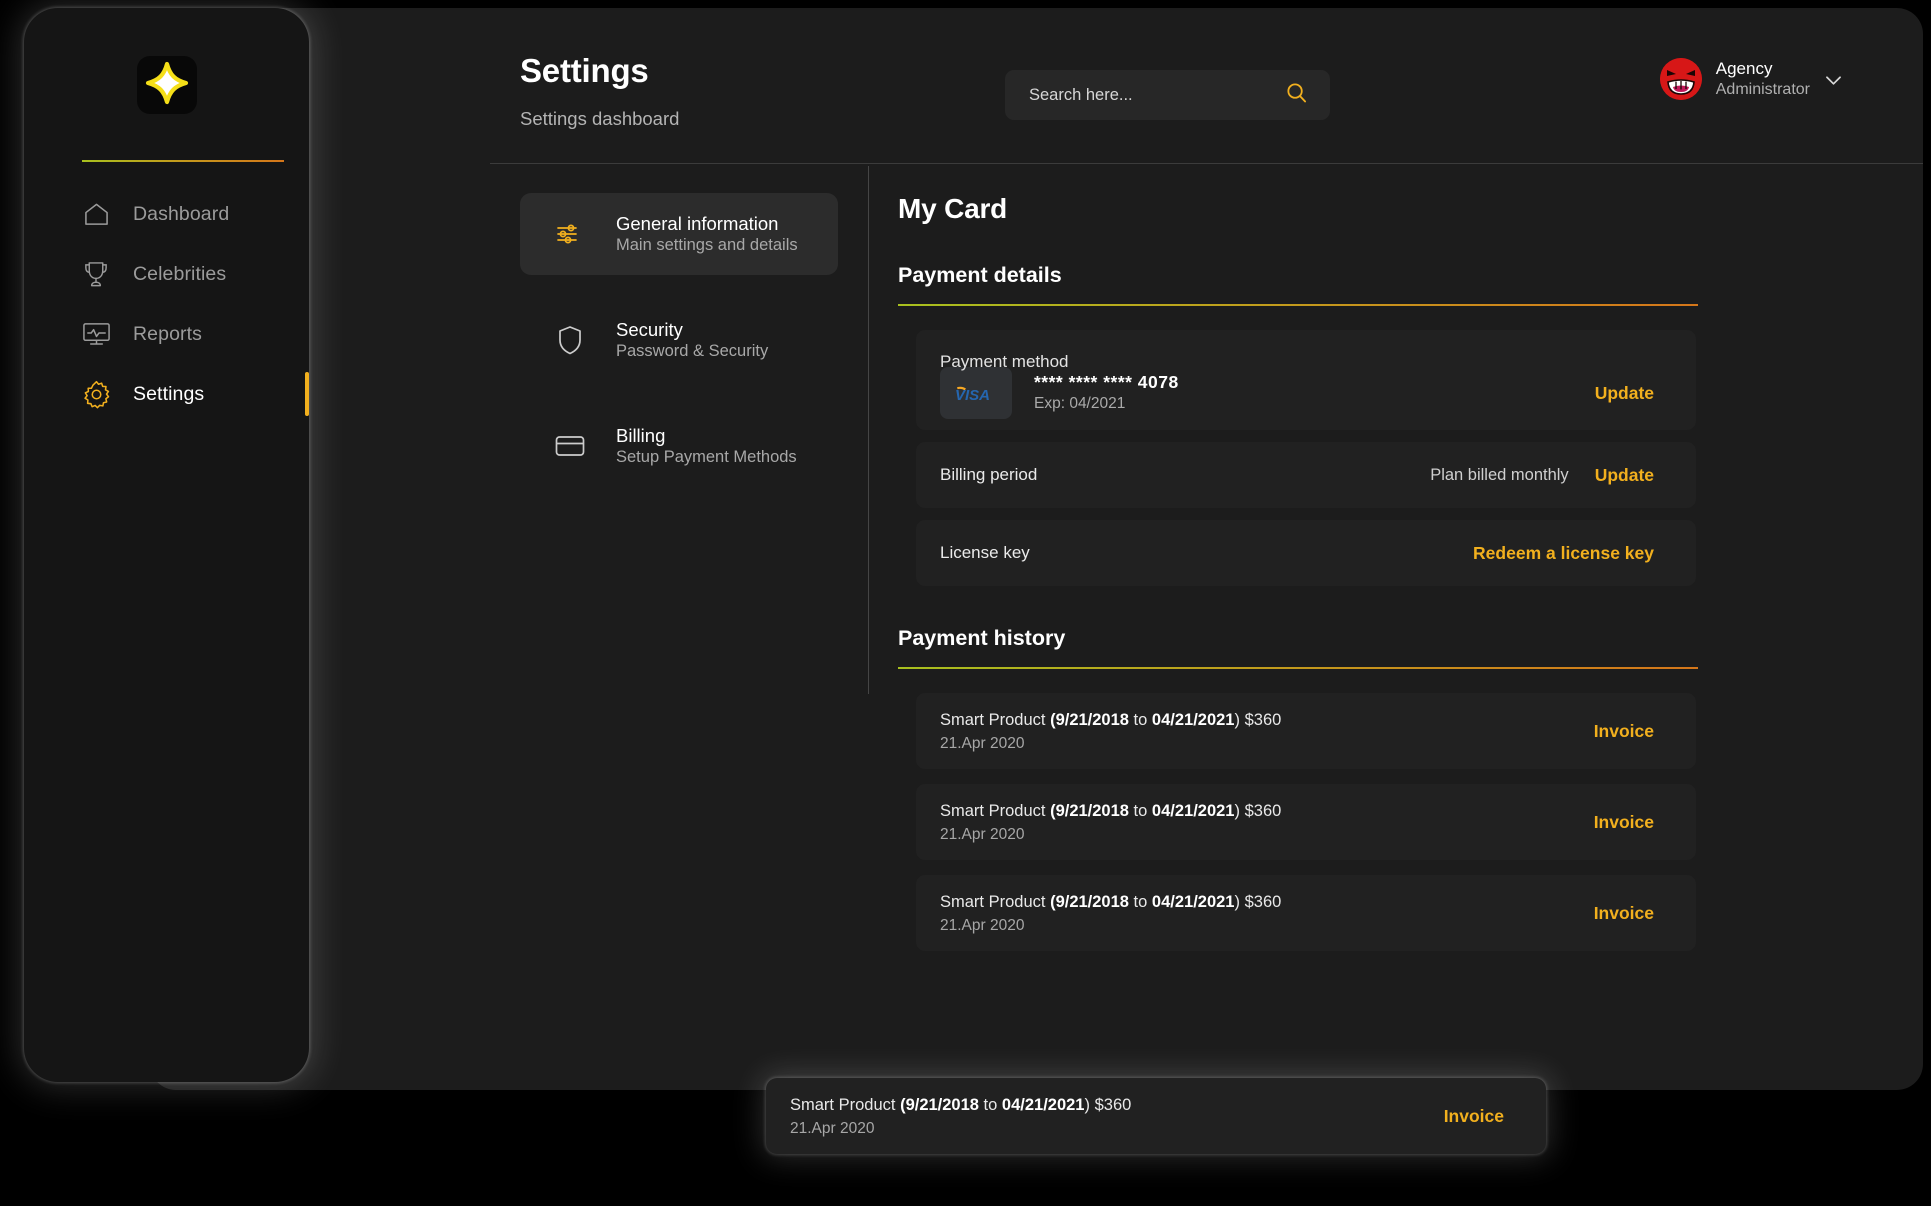 The image size is (1931, 1206). I want to click on trophy-icon, so click(96, 274).